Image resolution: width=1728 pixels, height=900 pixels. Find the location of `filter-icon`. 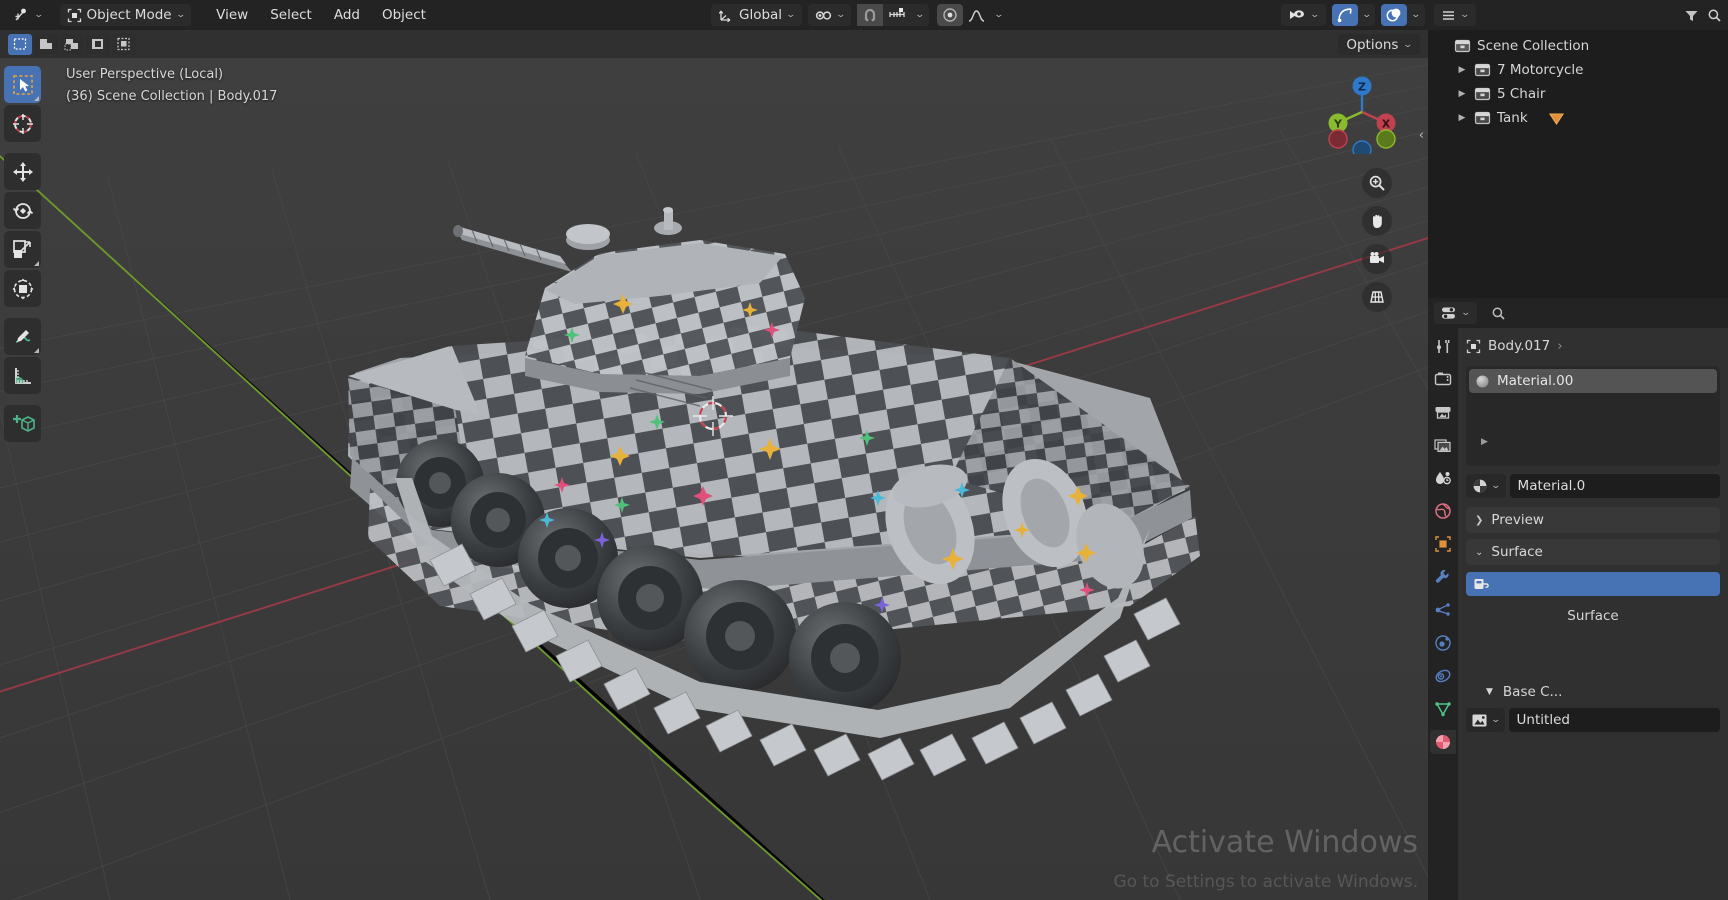

filter-icon is located at coordinates (1691, 15).